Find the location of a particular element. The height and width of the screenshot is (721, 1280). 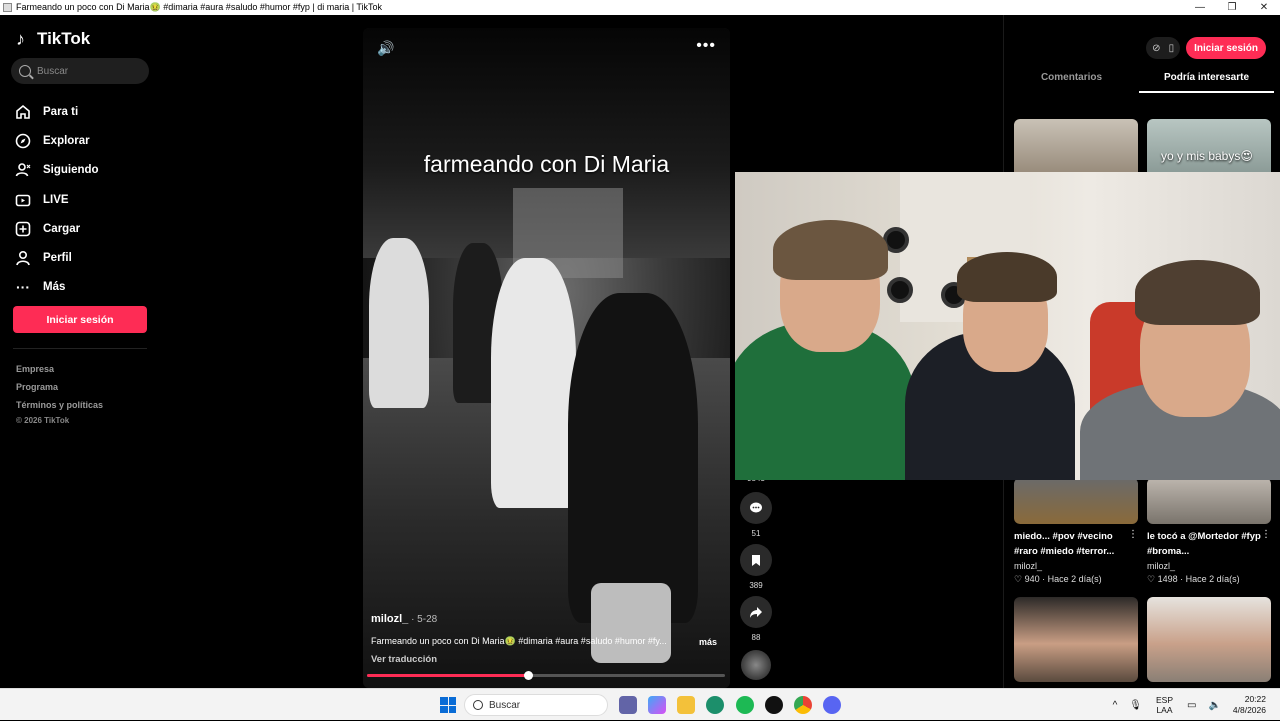

maximize-button: ❐ is located at coordinates (1232, 7).